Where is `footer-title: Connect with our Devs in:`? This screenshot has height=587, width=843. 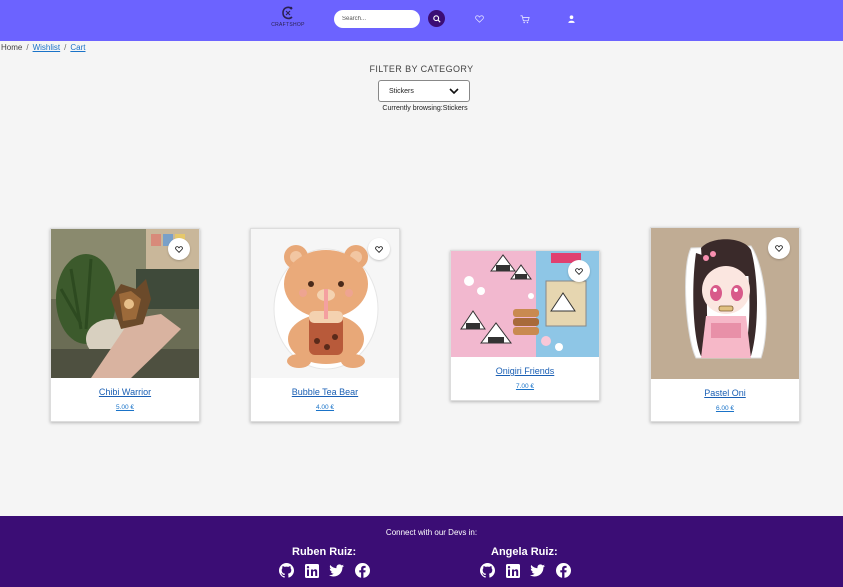
footer-title: Connect with our Devs in: is located at coordinates (431, 532).